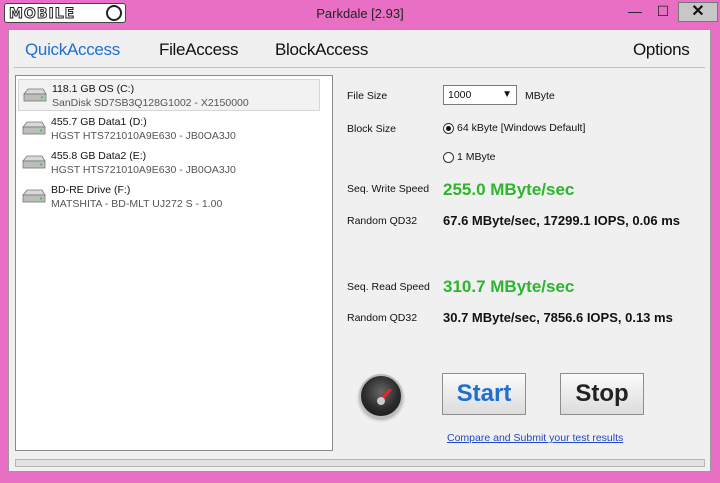 The image size is (720, 483). I want to click on drive-name: 455.8 GB Data2 (E:), so click(99, 156).